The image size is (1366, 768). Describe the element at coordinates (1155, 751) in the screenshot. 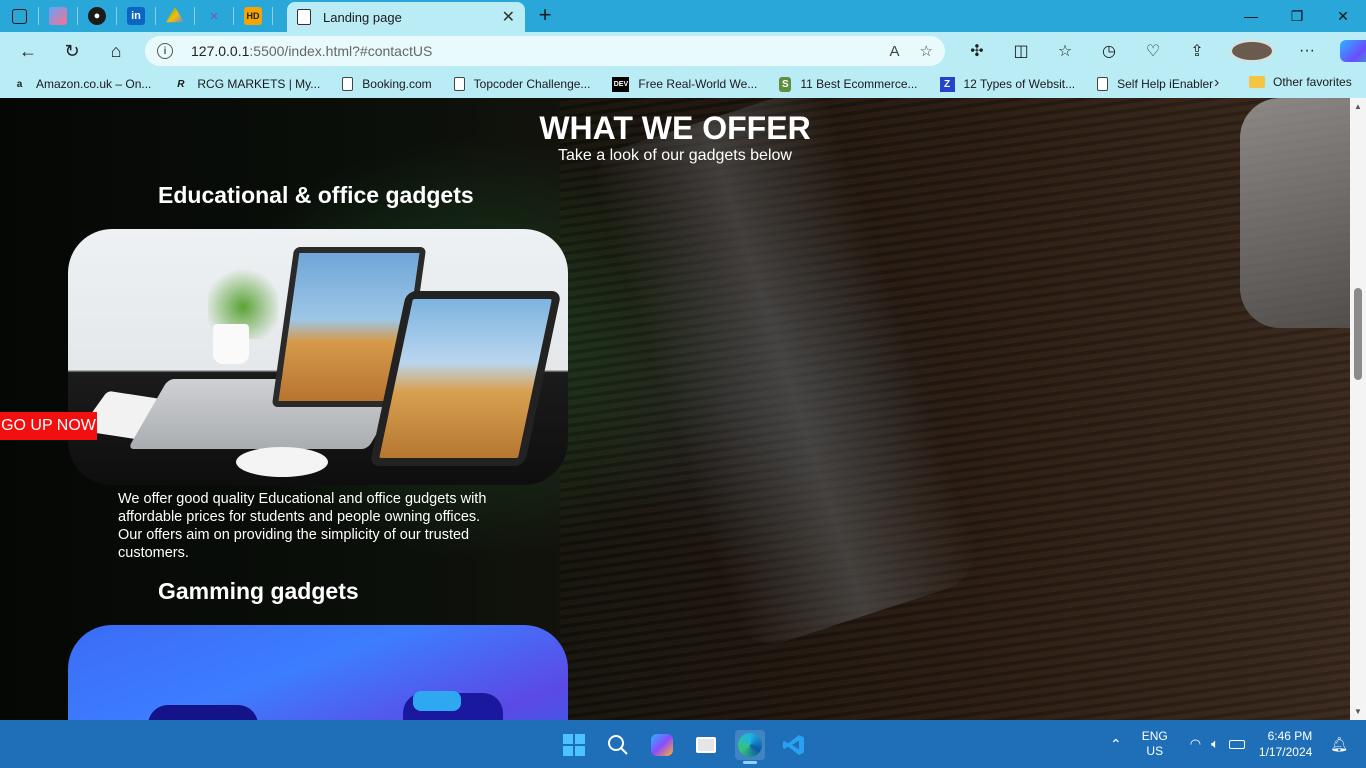

I see `language-region: US` at that location.